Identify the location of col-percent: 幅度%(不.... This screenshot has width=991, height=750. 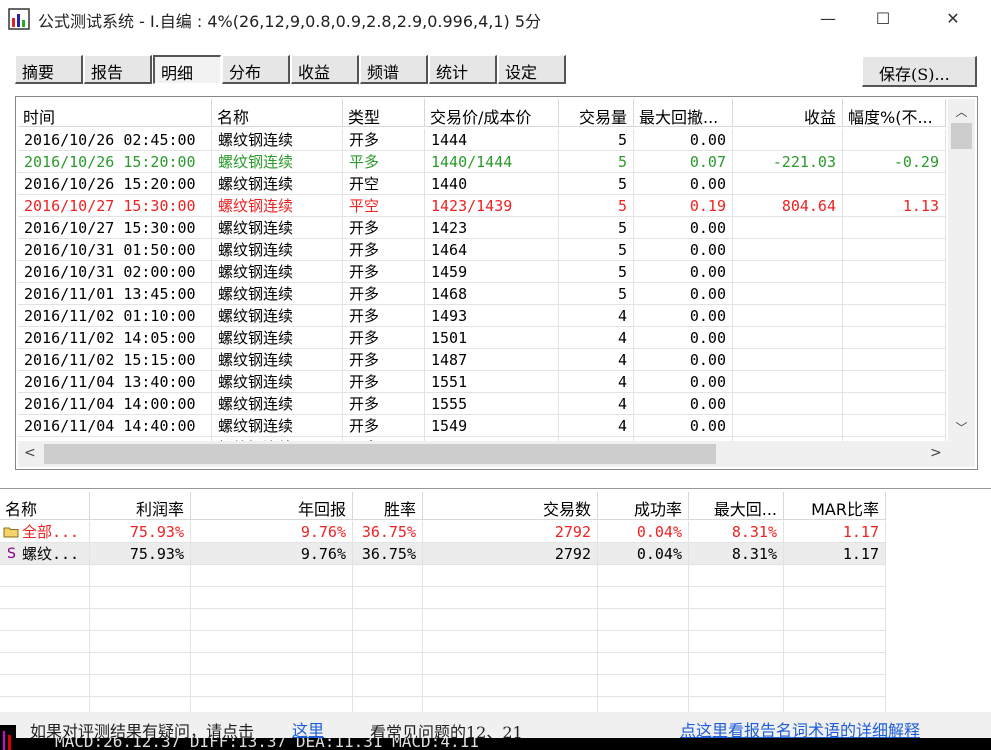
(894, 113).